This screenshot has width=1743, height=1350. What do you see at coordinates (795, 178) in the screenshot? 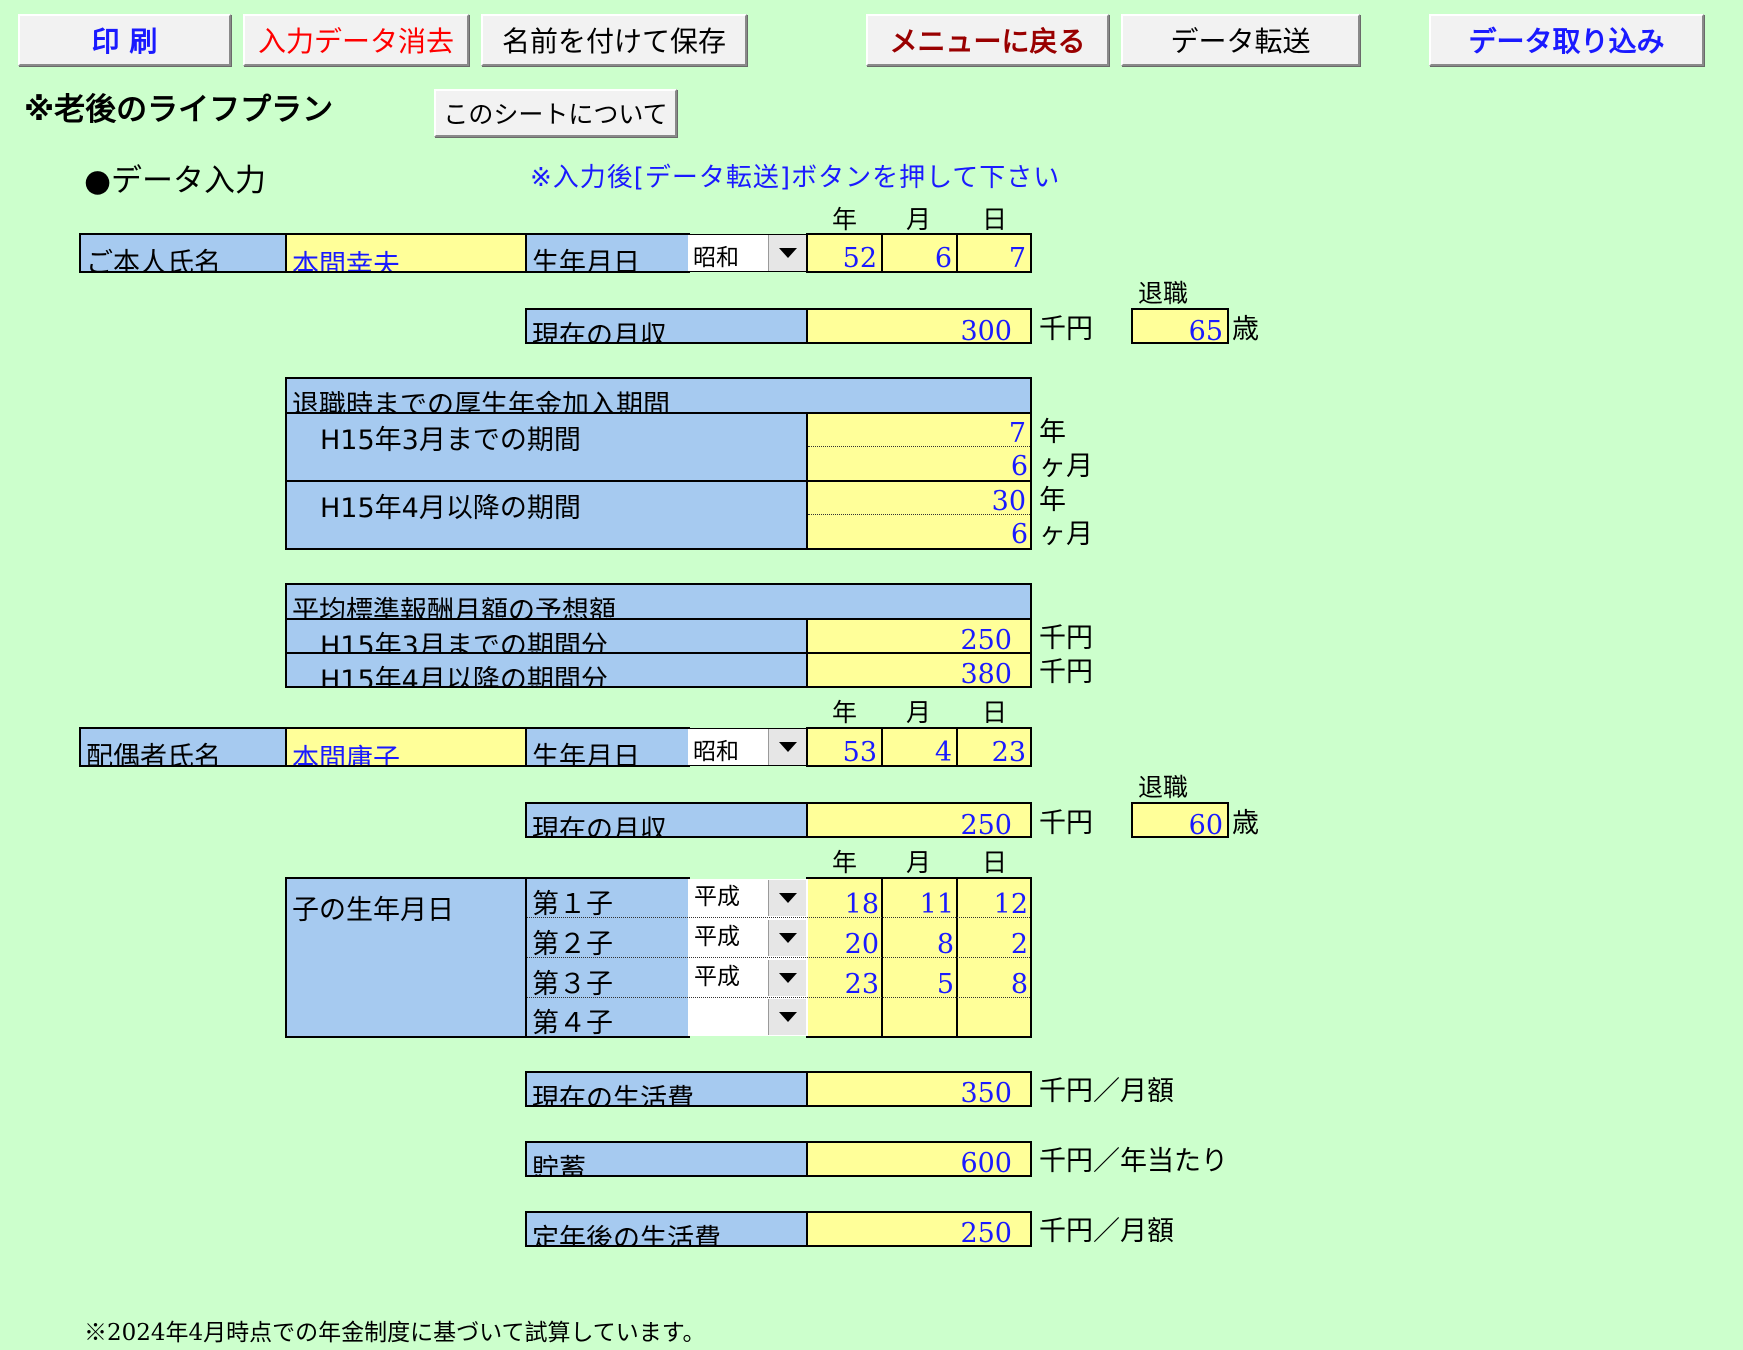
I see `instruction-note: ※入力後[データ転送]ボタンを押して下さい` at bounding box center [795, 178].